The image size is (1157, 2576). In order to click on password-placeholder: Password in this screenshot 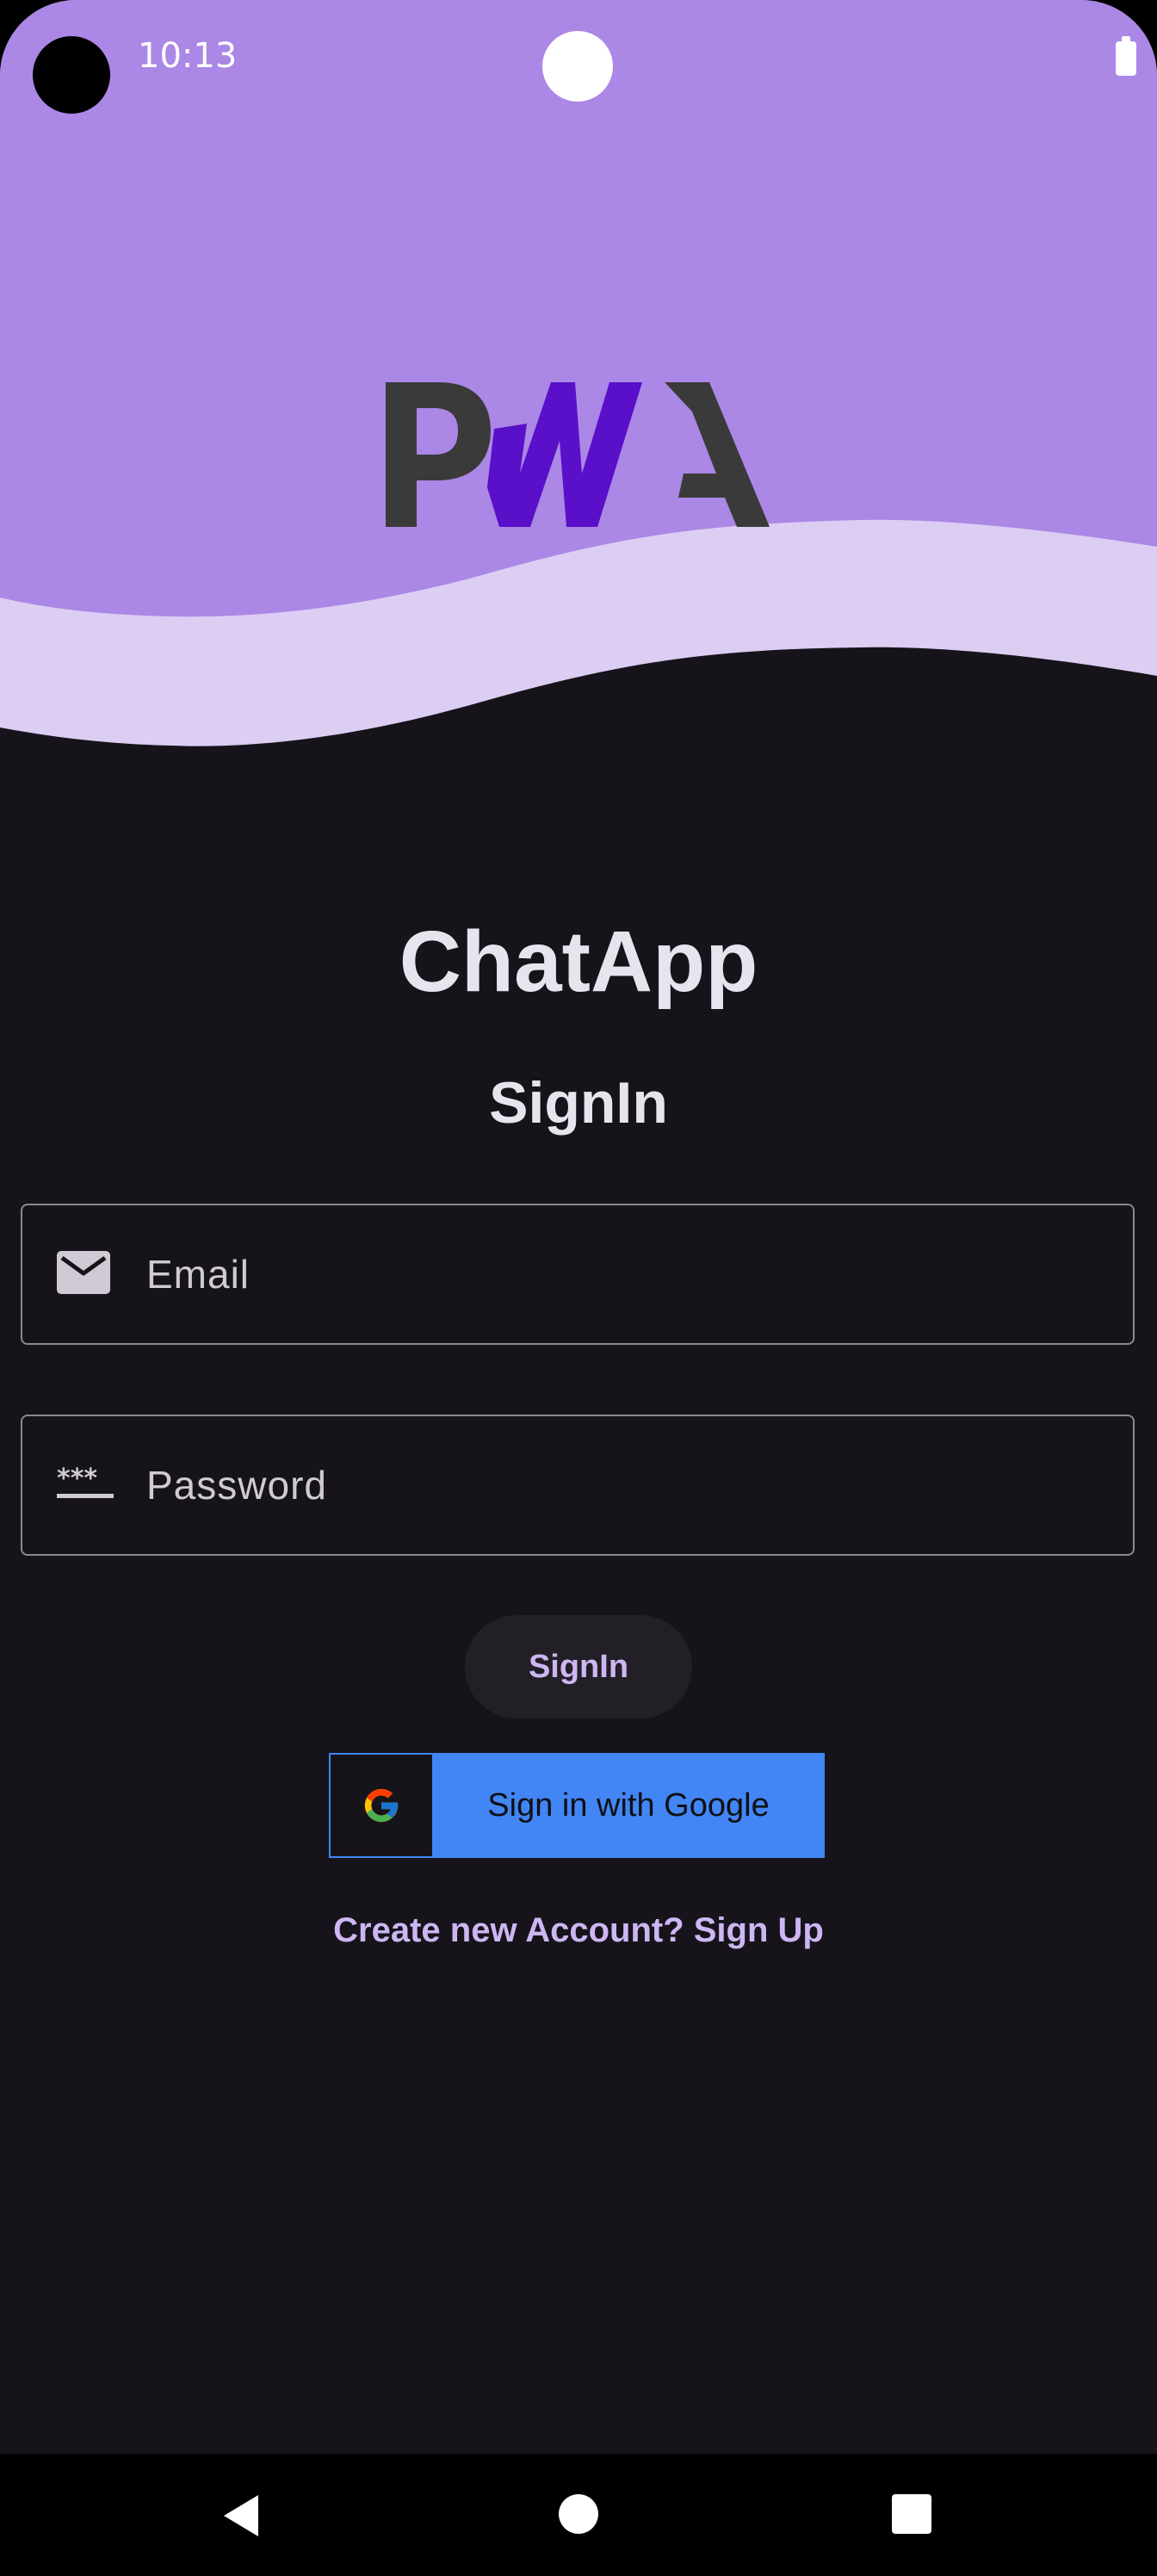, I will do `click(236, 1485)`.